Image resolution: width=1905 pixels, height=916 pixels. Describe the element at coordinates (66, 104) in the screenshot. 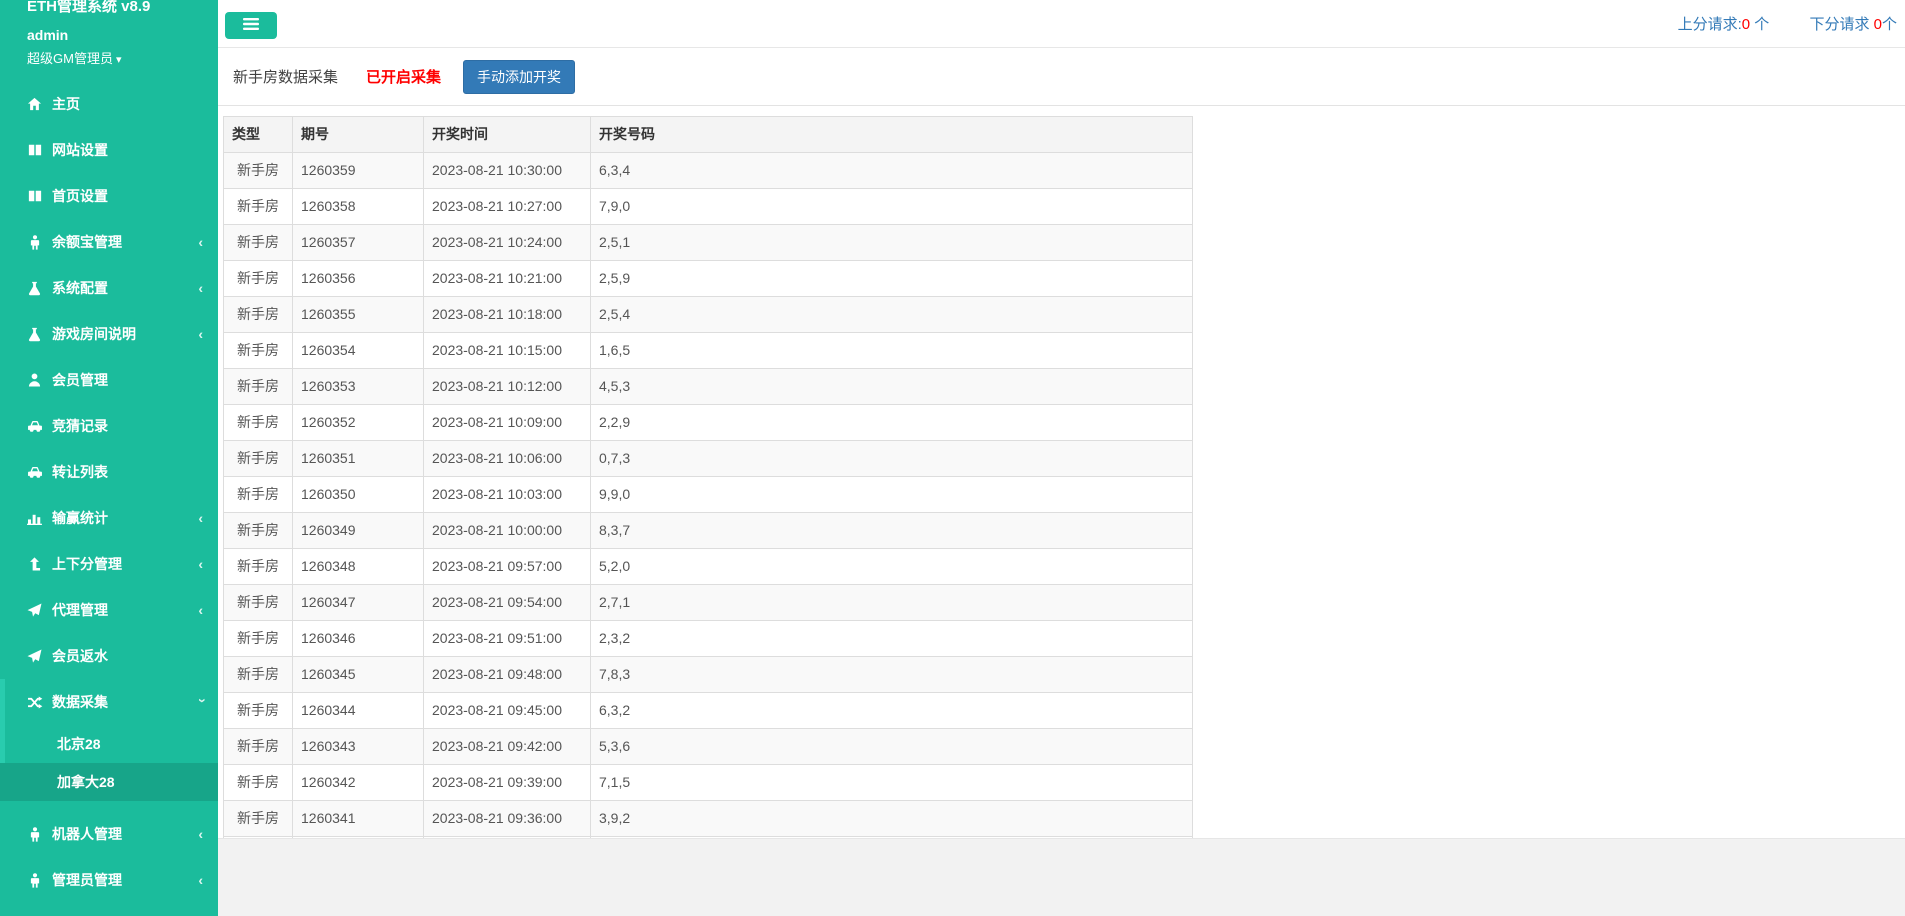

I see `sidebar-item-label: 主页` at that location.